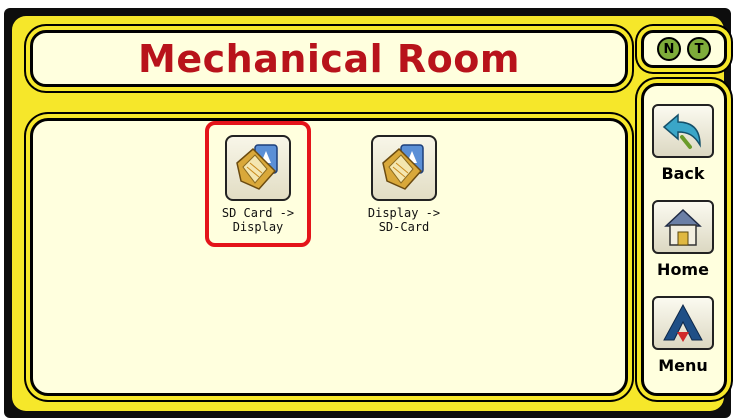 The image size is (735, 419). What do you see at coordinates (404, 220) in the screenshot?
I see `tile-label: Display -> SD-Card` at bounding box center [404, 220].